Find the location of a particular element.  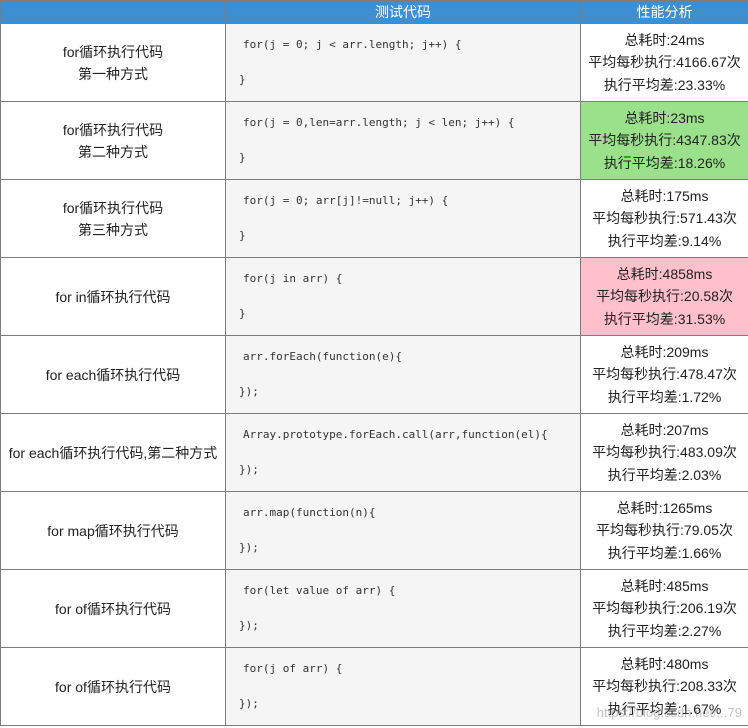

code-block: for(j in arr) {} is located at coordinates (403, 289).